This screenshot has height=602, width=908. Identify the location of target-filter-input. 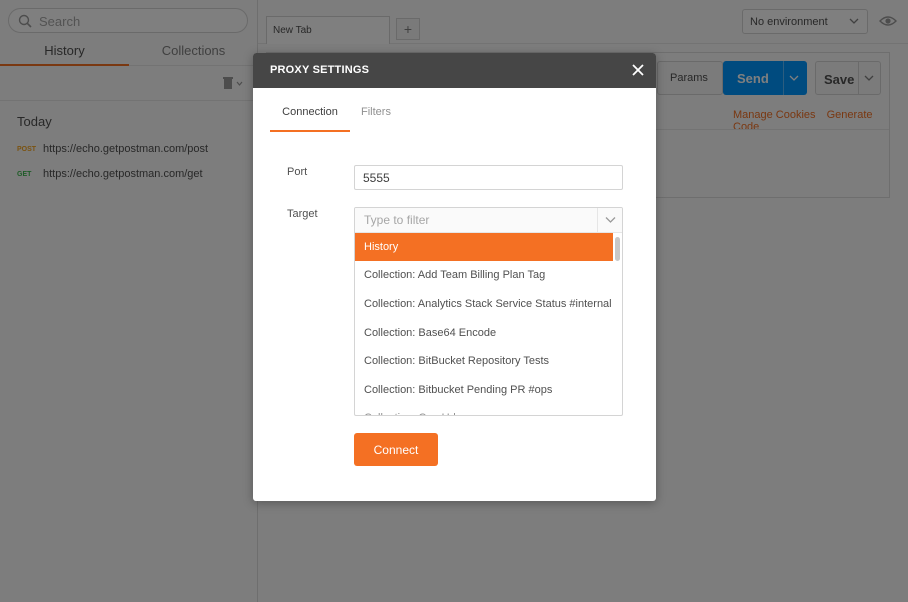
(488, 220).